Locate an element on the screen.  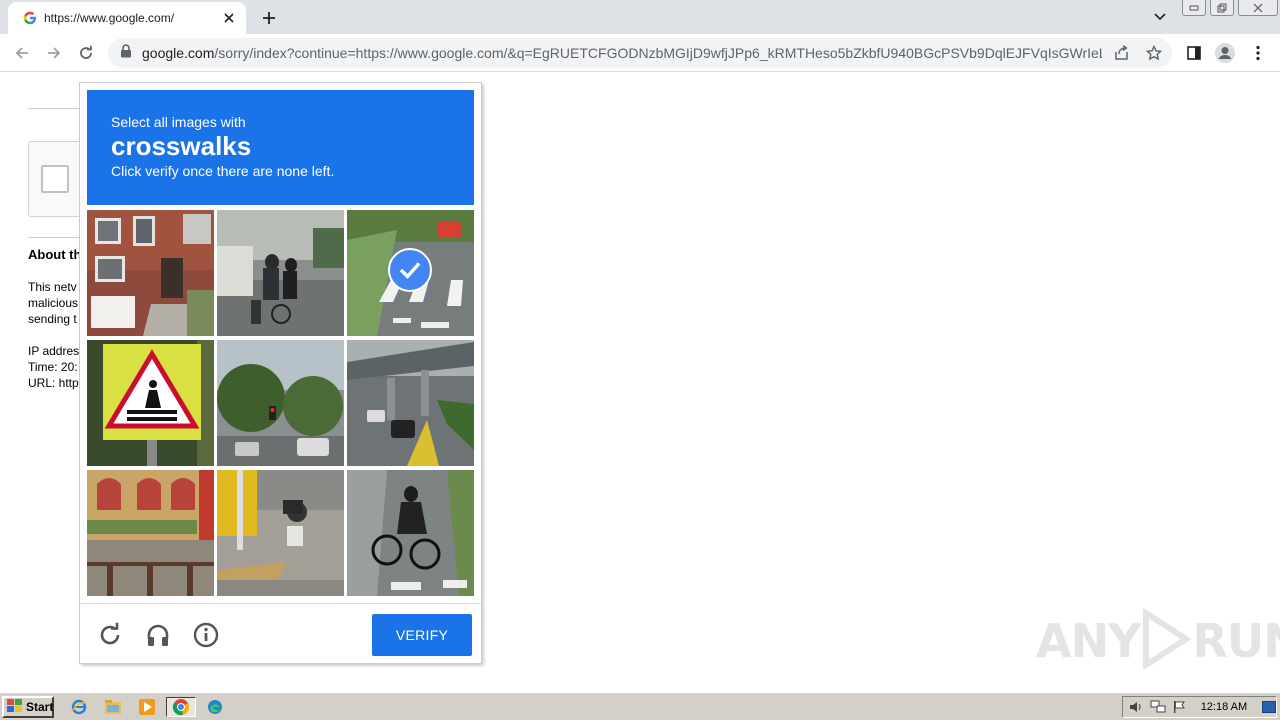
window-controls is located at coordinates (1231, 8).